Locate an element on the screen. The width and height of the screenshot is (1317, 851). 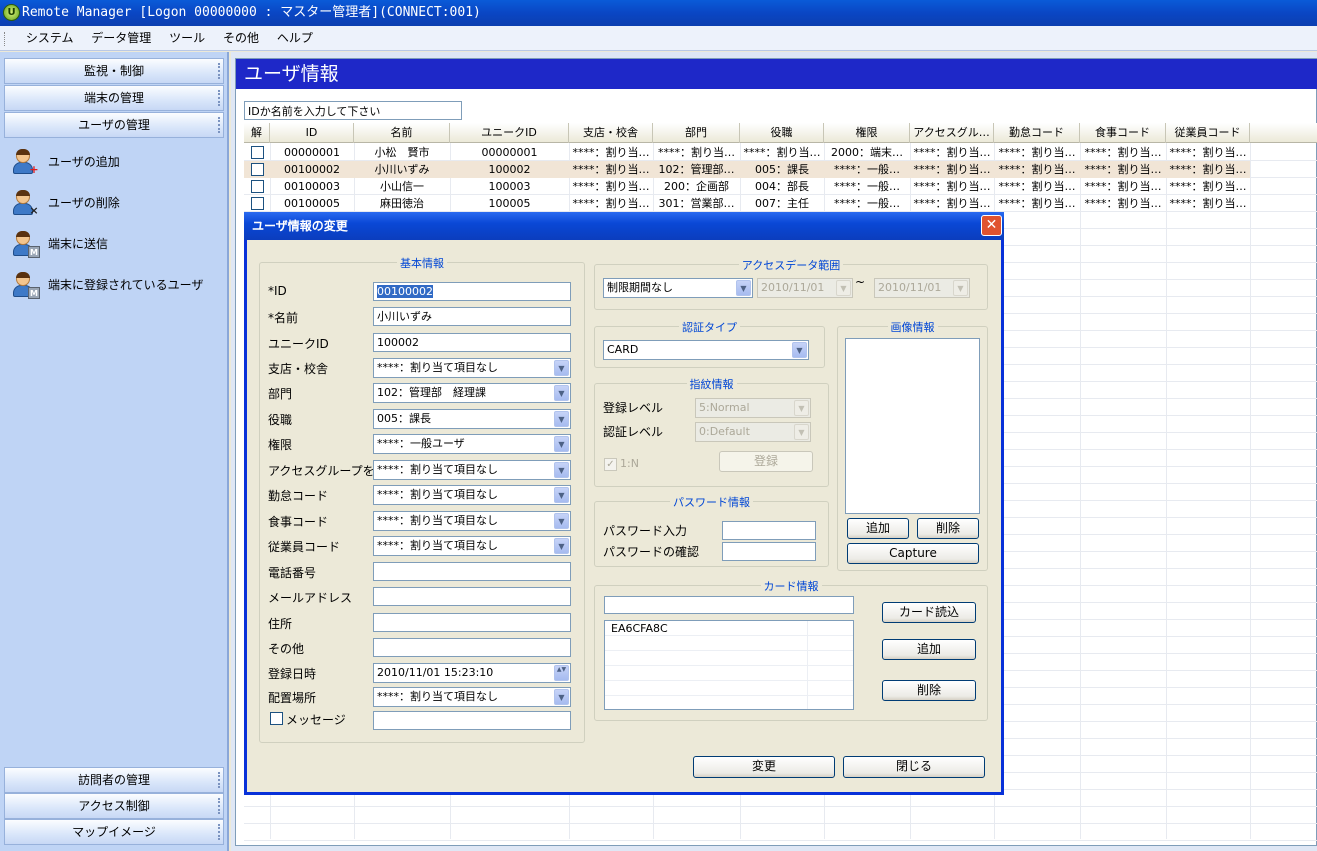
sidebar-section-visitor: 訪問者の管理 is located at coordinates (114, 780).